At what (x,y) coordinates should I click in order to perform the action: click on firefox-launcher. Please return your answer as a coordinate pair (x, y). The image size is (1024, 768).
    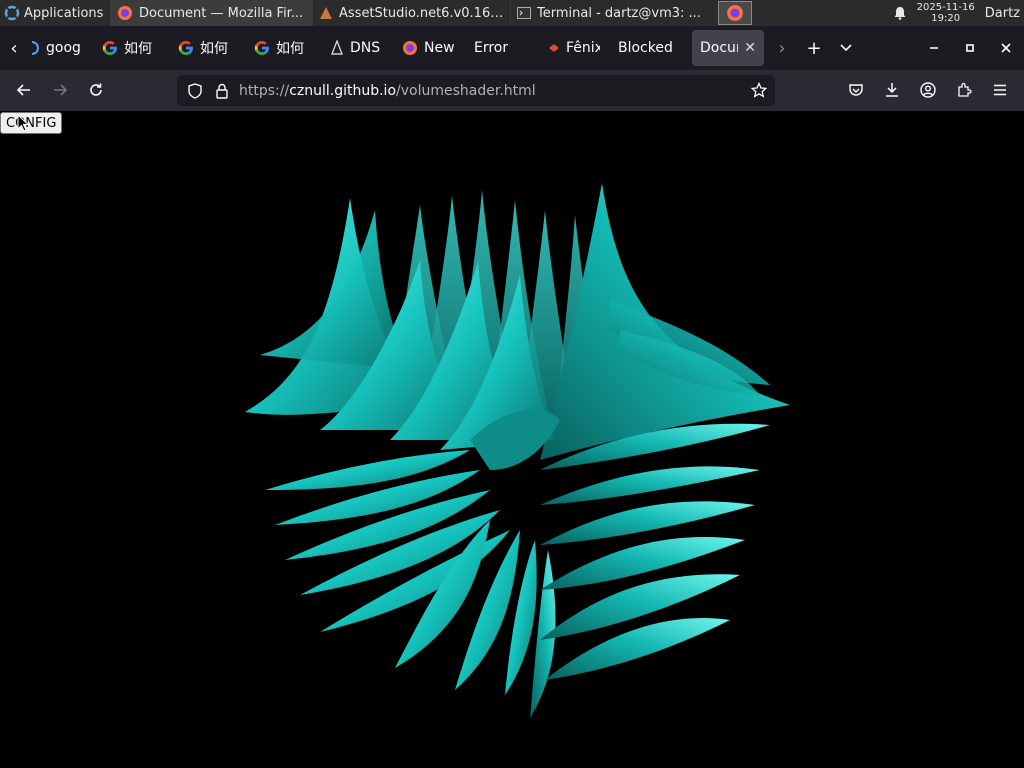
    Looking at the image, I should click on (735, 13).